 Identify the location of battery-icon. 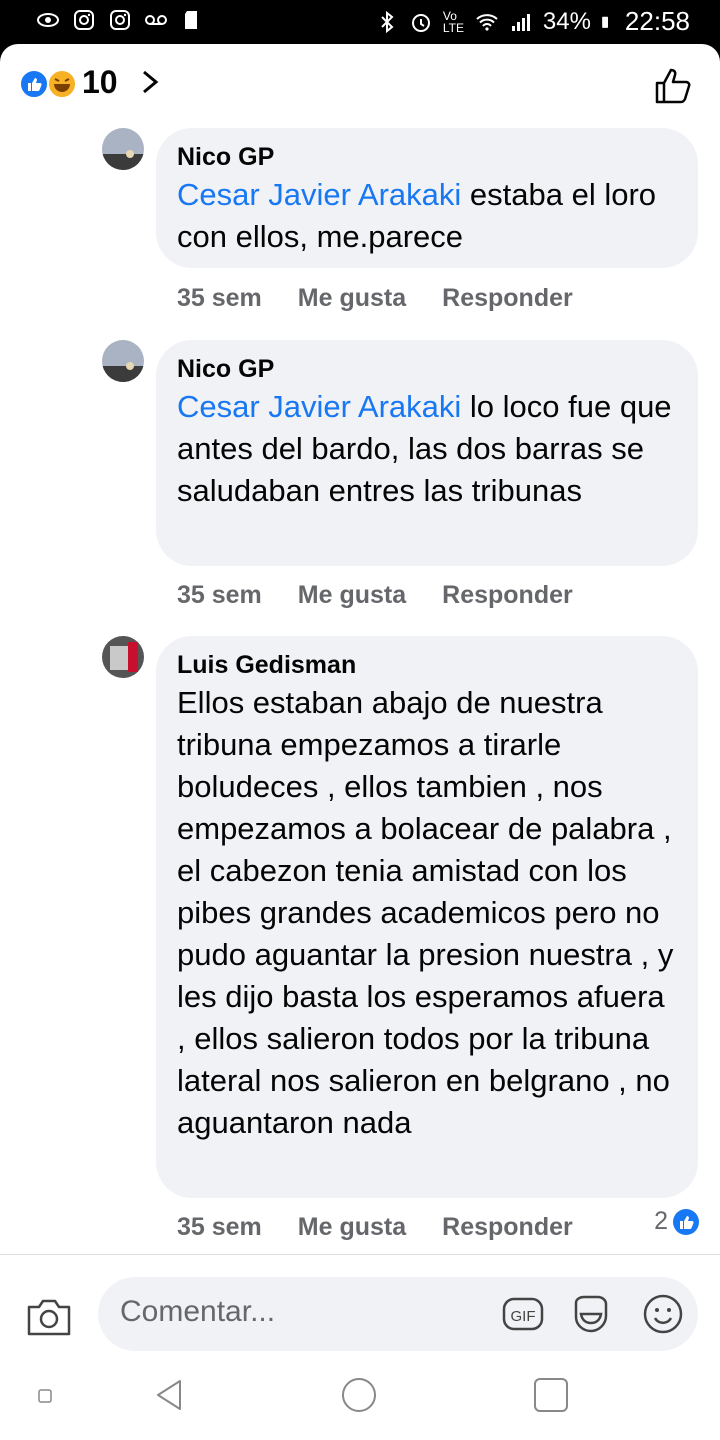
(605, 22).